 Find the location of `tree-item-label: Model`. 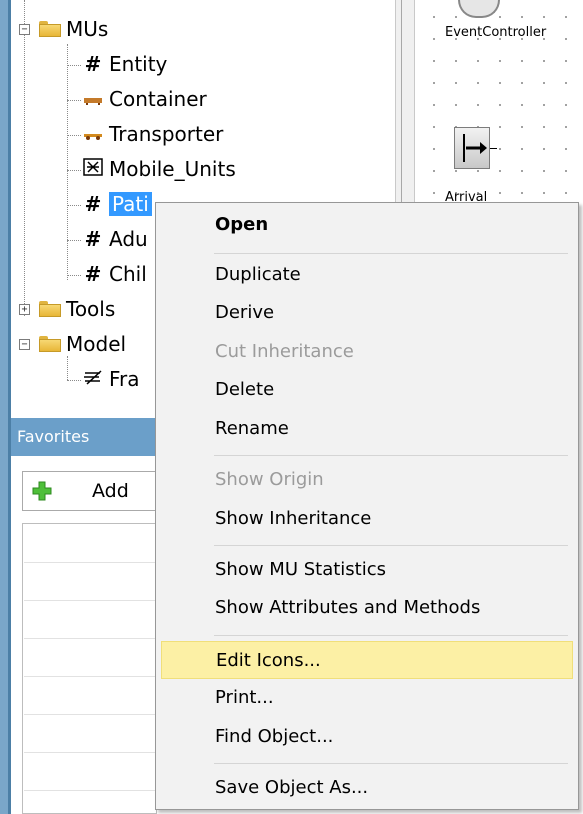

tree-item-label: Model is located at coordinates (96, 344).